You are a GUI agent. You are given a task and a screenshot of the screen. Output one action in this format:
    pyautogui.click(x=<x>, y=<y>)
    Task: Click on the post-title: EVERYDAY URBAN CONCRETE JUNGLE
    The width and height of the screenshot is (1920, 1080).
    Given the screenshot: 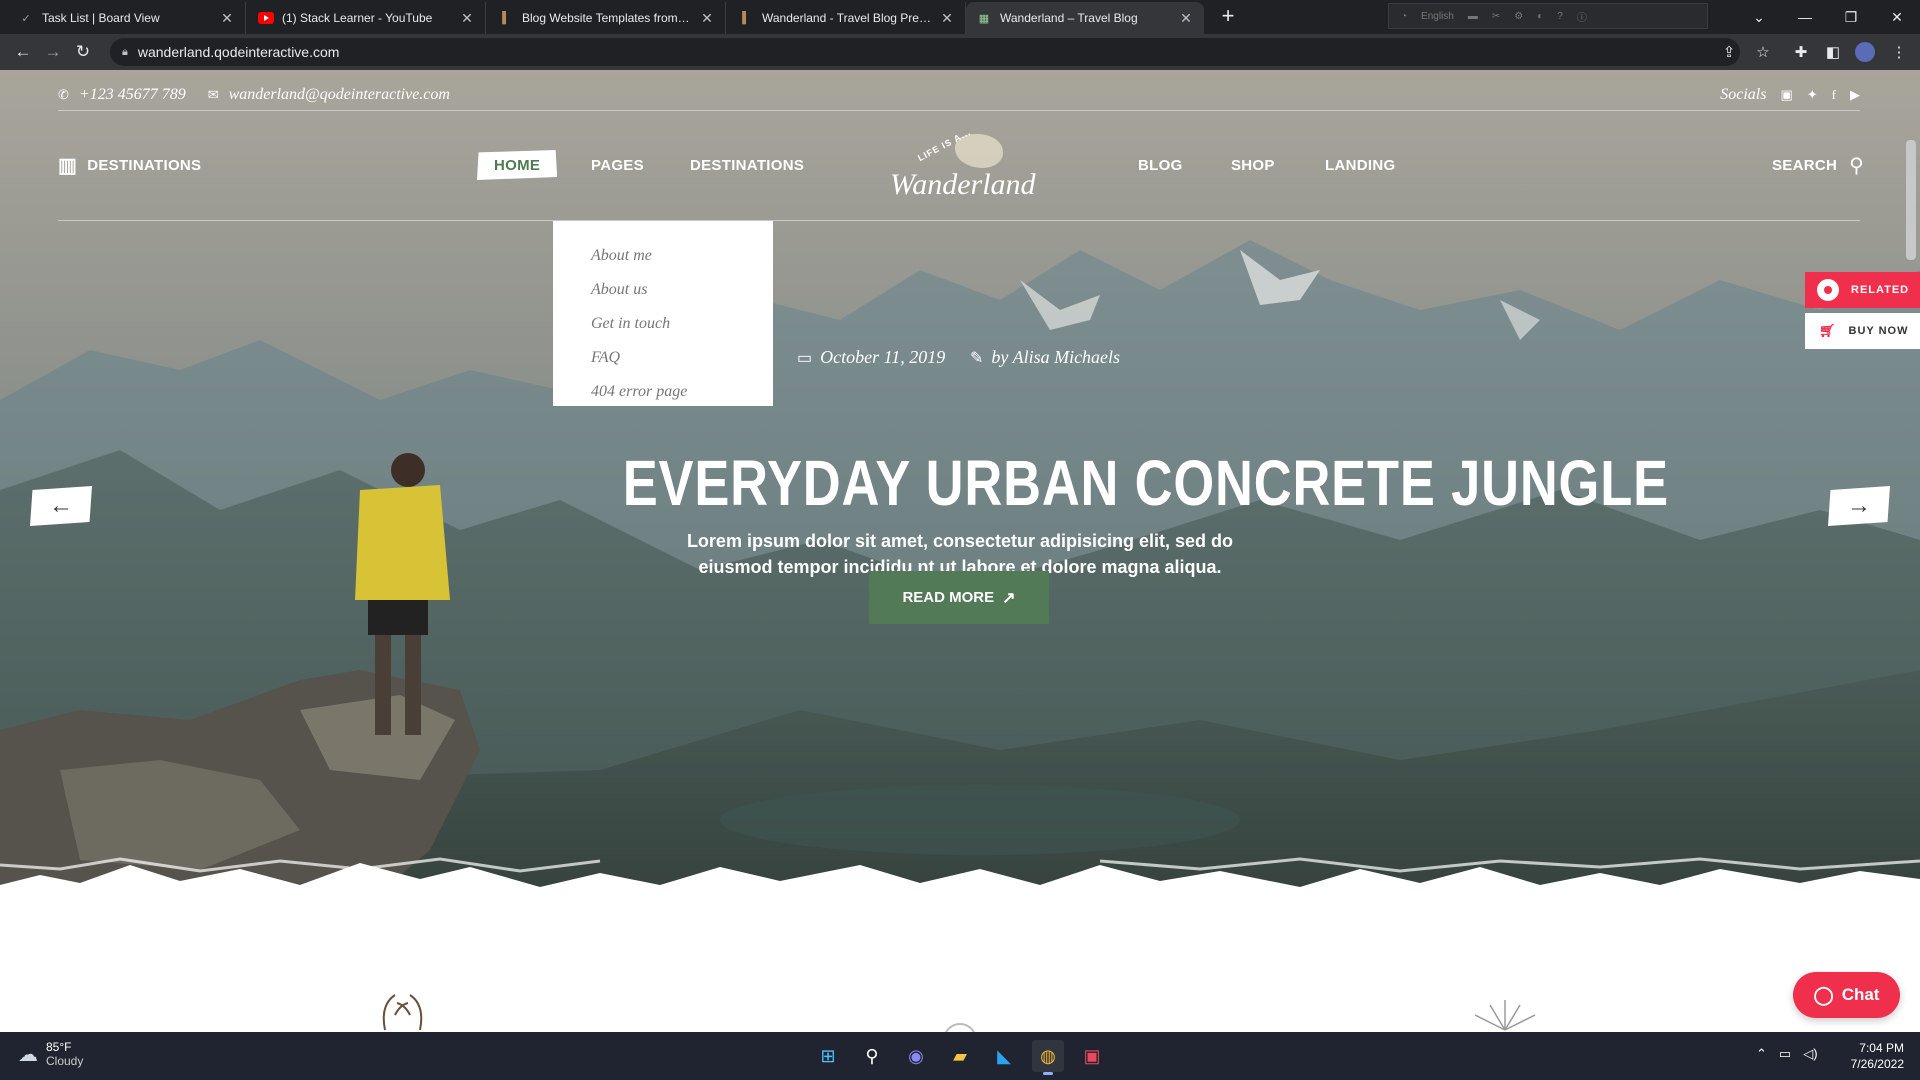 What is the action you would take?
    pyautogui.click(x=1145, y=483)
    